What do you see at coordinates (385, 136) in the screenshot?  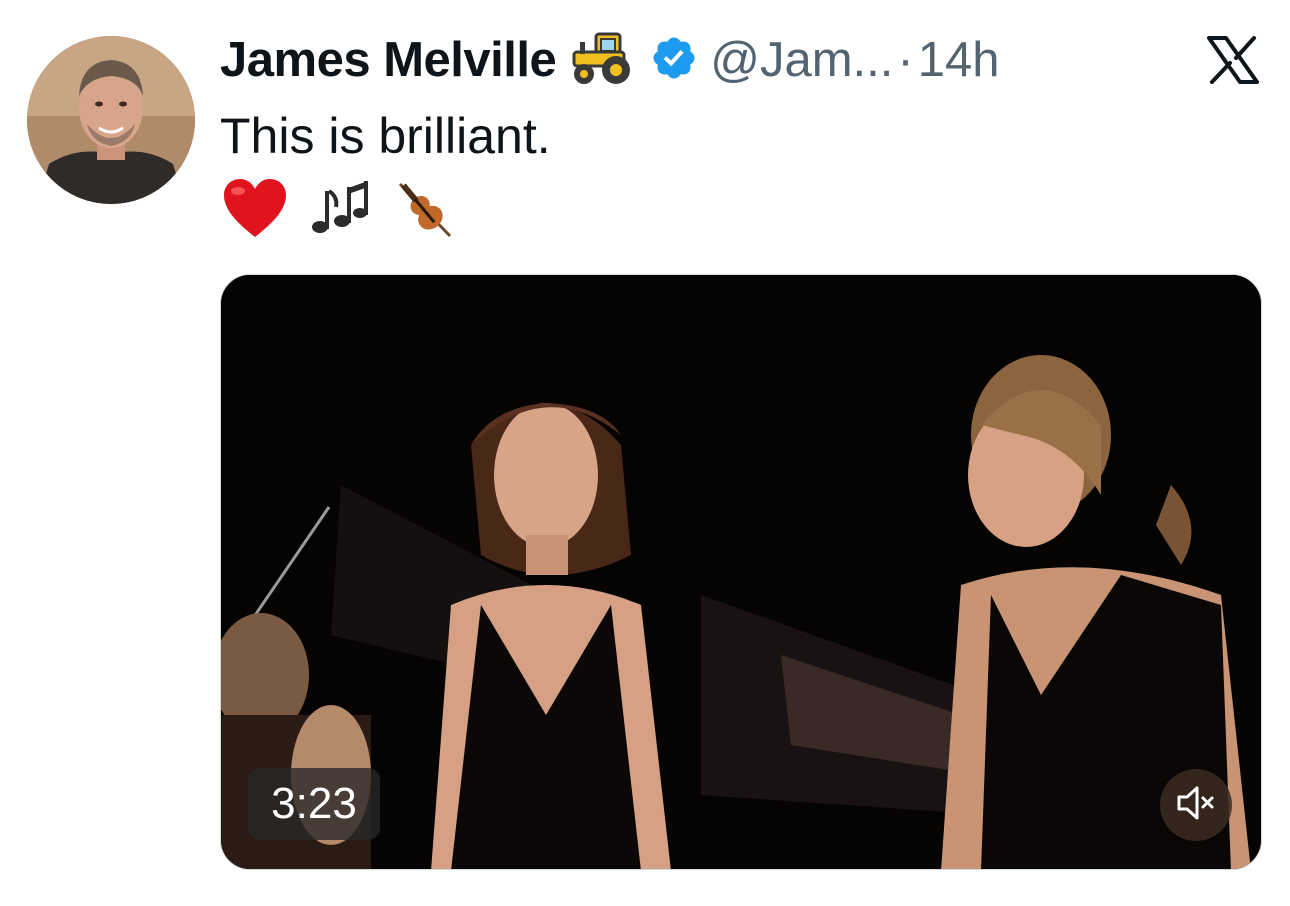 I see `tweet-text: This is brilliant.` at bounding box center [385, 136].